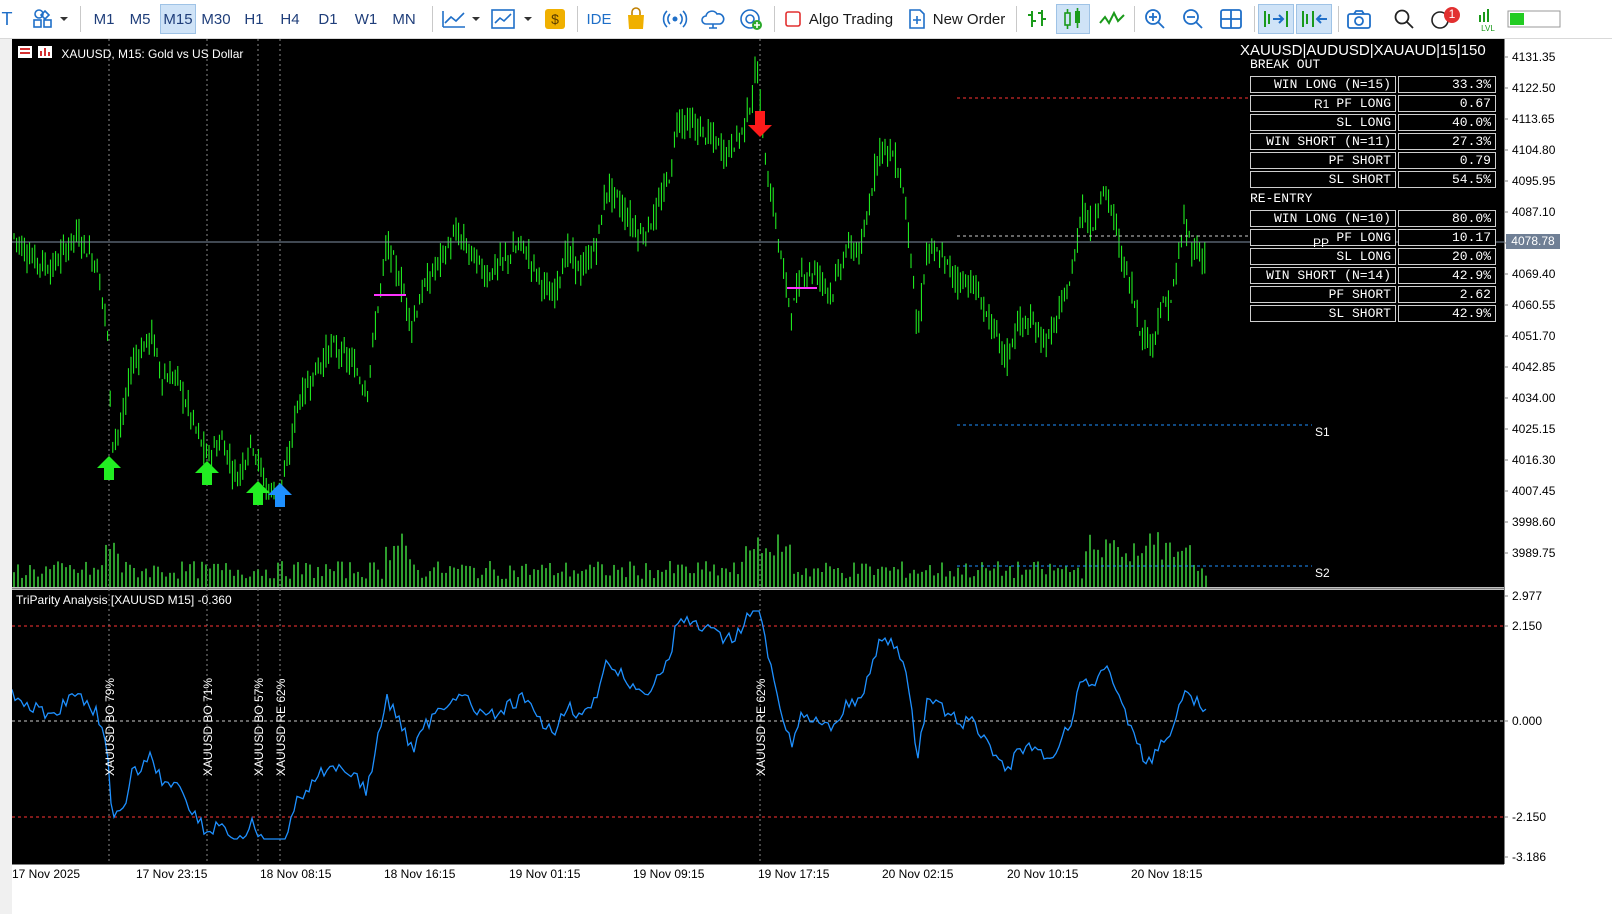 Image resolution: width=1612 pixels, height=914 pixels. Describe the element at coordinates (1167, 874) in the screenshot. I see `time-axis-label: 20 Nov 18:15` at that location.